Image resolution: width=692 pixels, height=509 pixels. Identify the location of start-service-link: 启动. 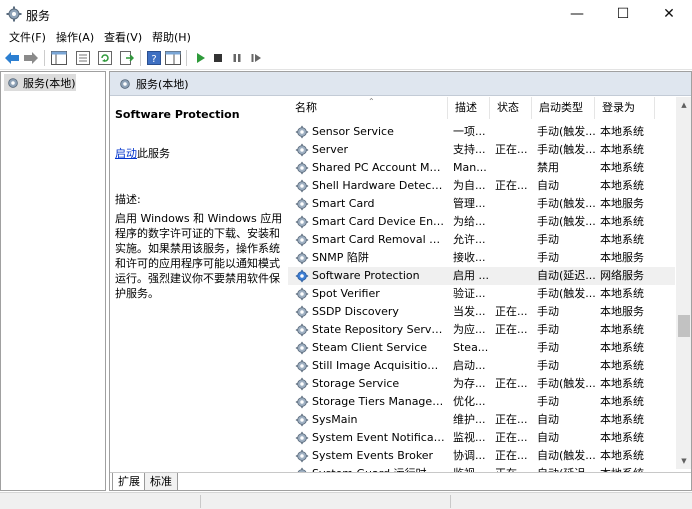
(126, 153).